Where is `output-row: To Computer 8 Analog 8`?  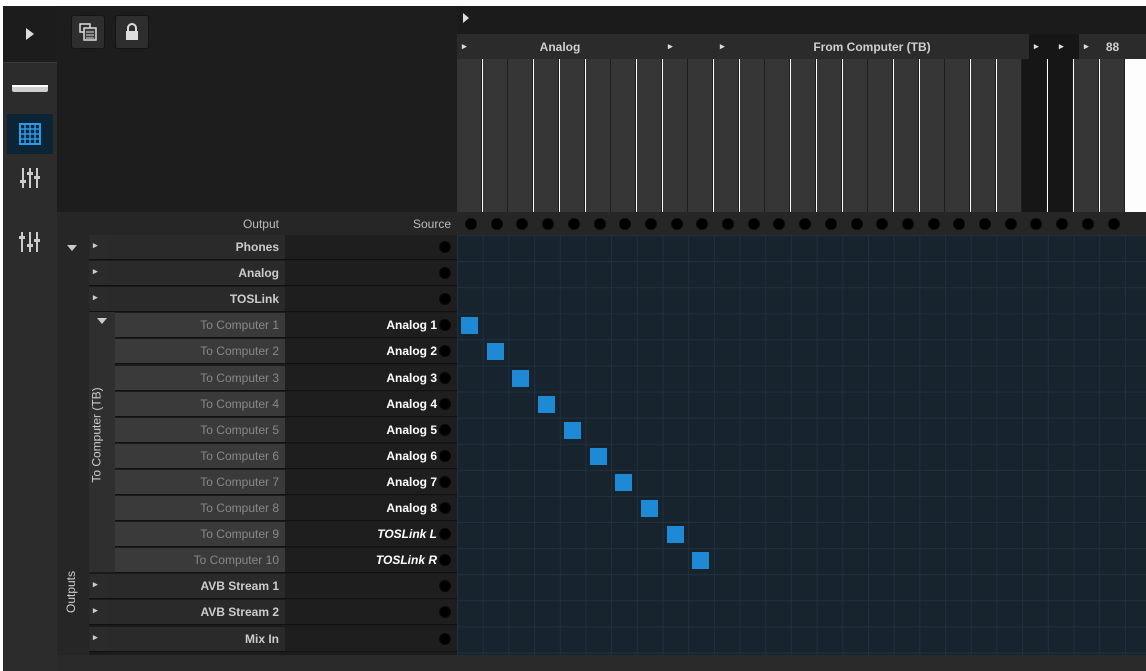 output-row: To Computer 8 Analog 8 is located at coordinates (286, 508).